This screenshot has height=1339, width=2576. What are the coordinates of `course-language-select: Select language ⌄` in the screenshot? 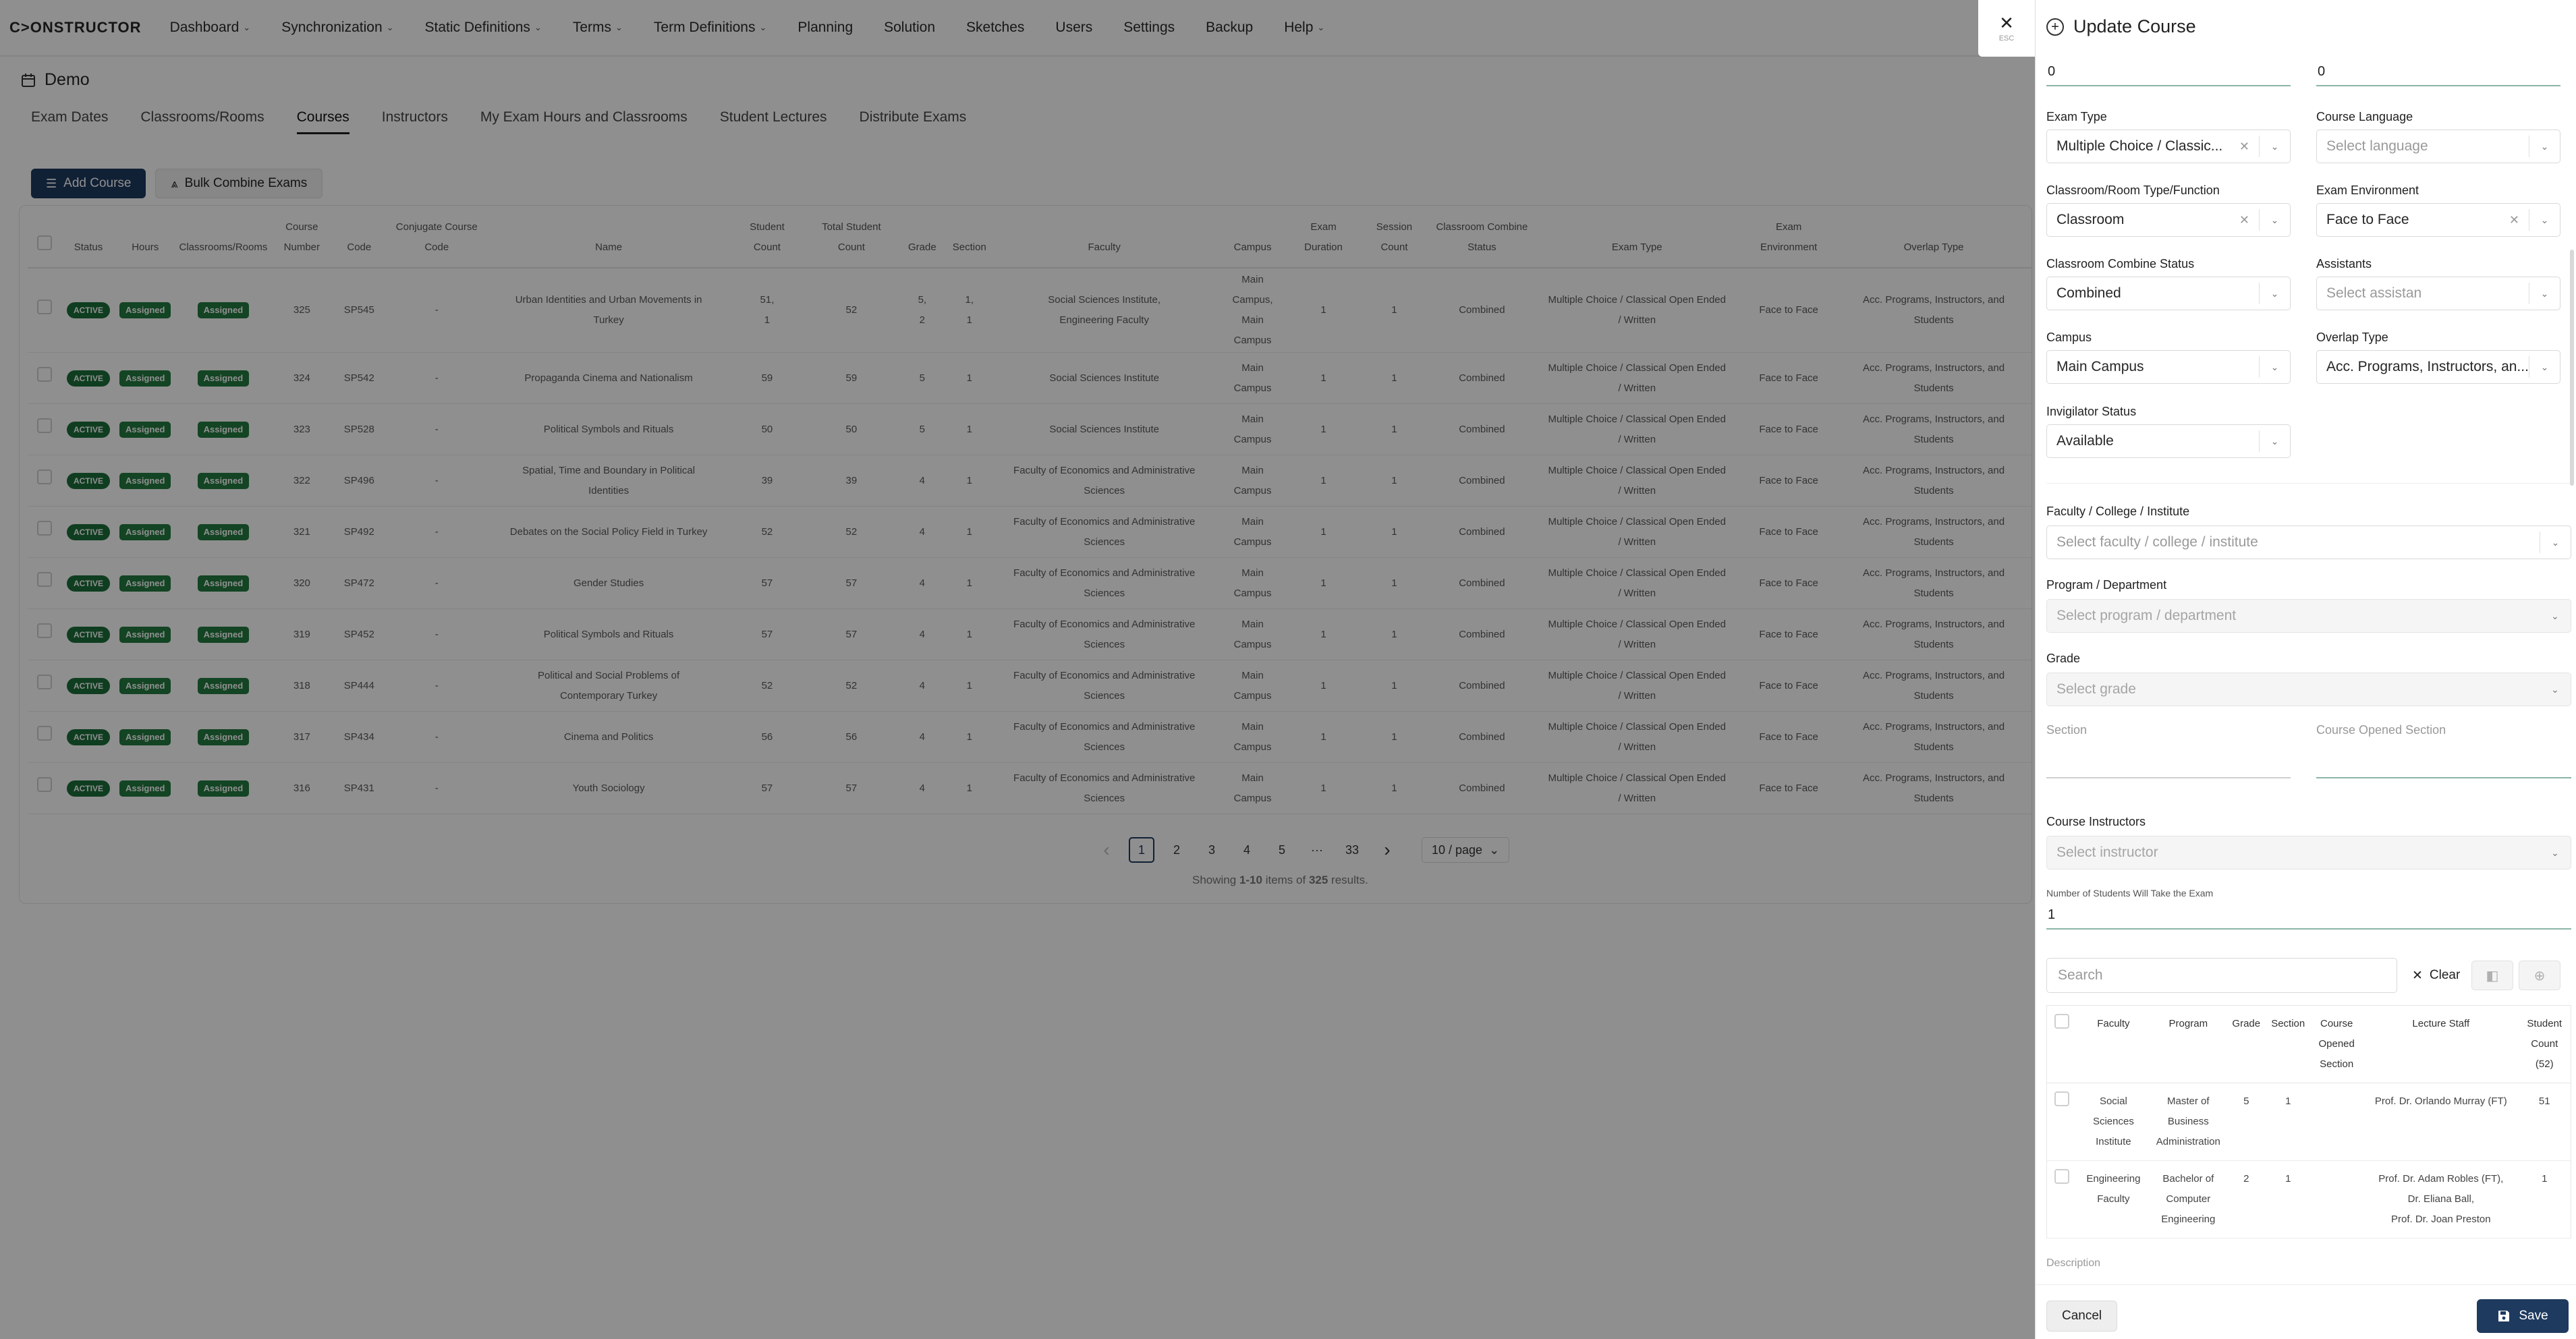 It's located at (2438, 146).